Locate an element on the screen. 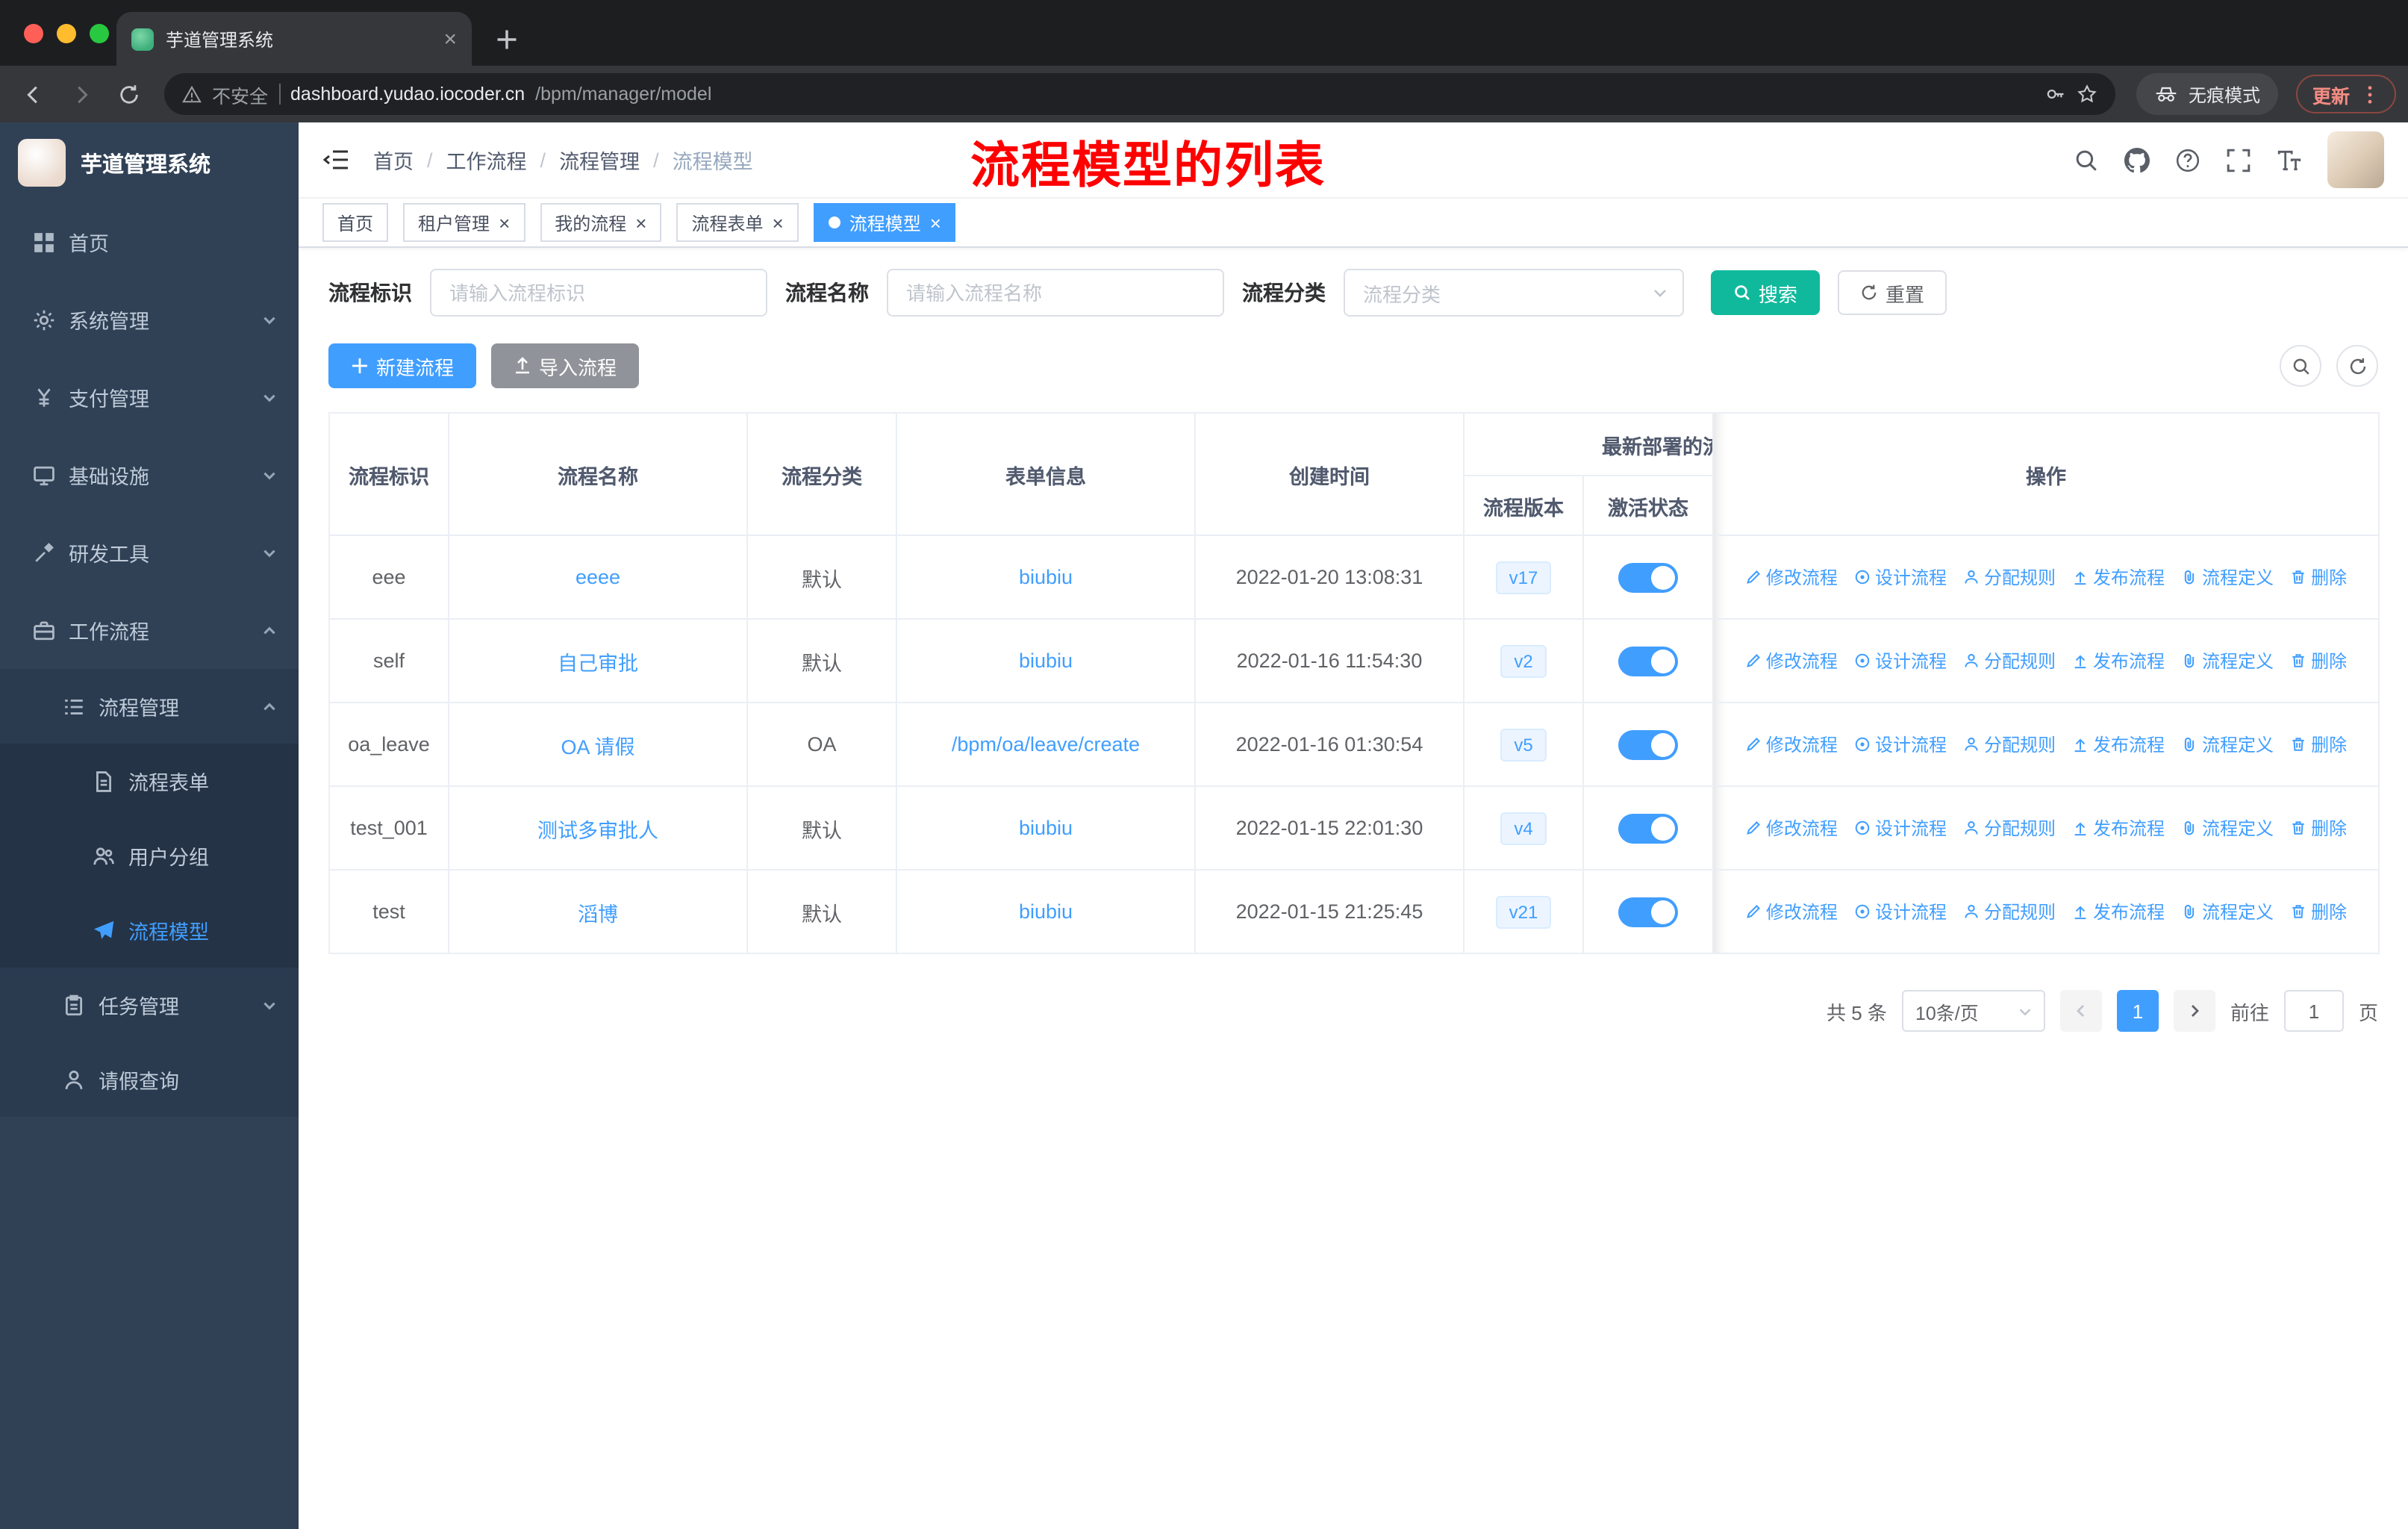  goto-page-input is located at coordinates (2313, 1011).